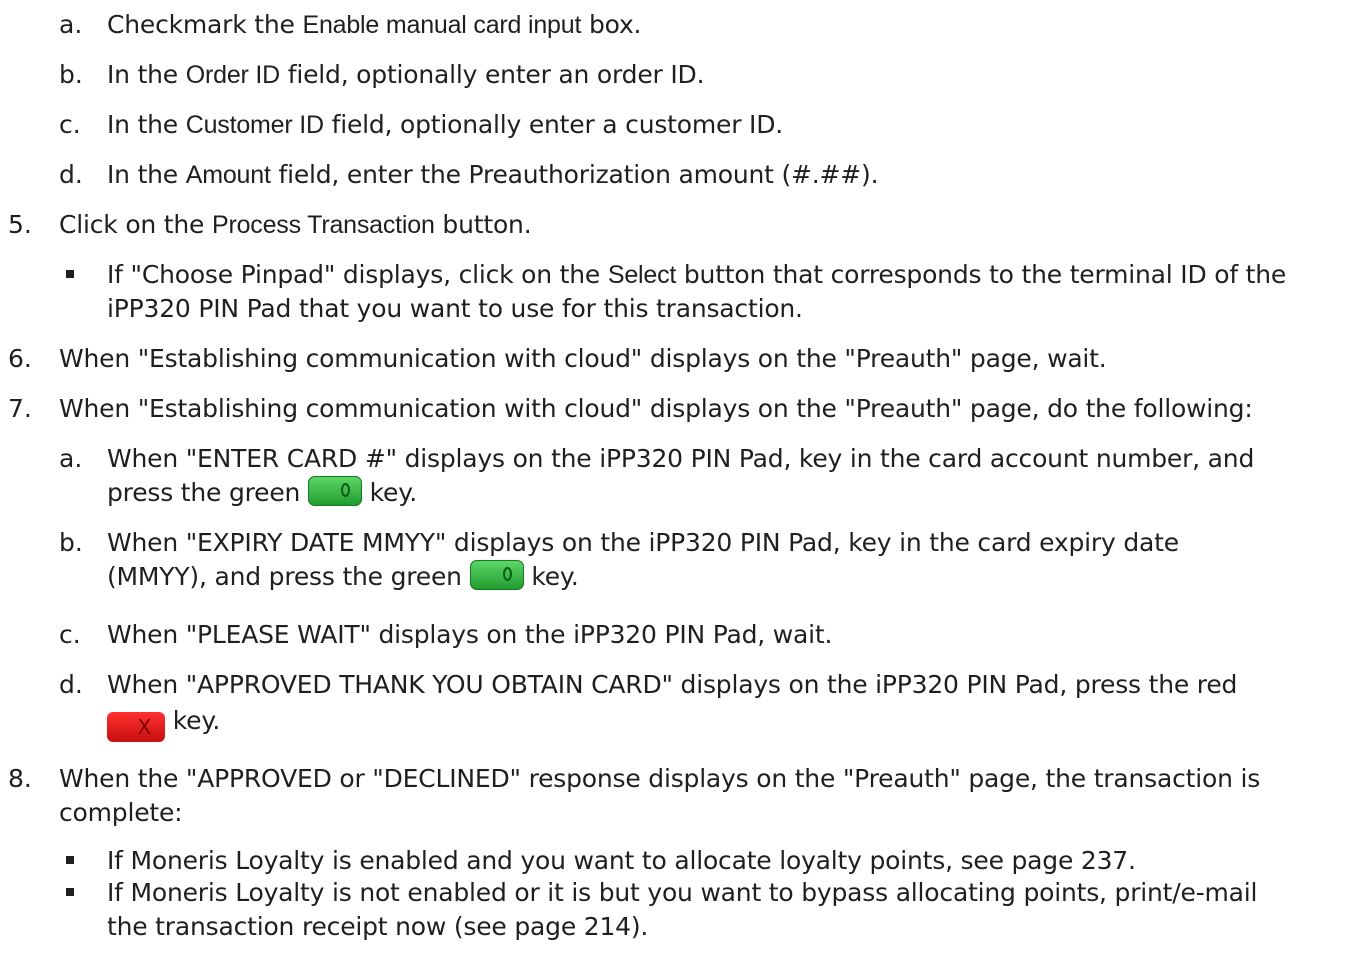 Image resolution: width=1346 pixels, height=963 pixels. What do you see at coordinates (343, 575) in the screenshot?
I see `step-7b-line2: (MMYY), and press the green key.` at bounding box center [343, 575].